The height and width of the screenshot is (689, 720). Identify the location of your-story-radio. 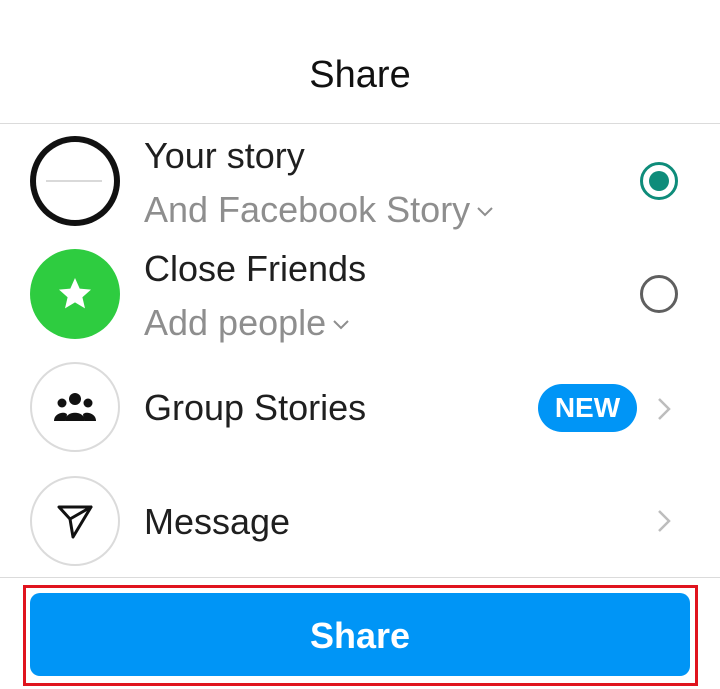
(659, 181).